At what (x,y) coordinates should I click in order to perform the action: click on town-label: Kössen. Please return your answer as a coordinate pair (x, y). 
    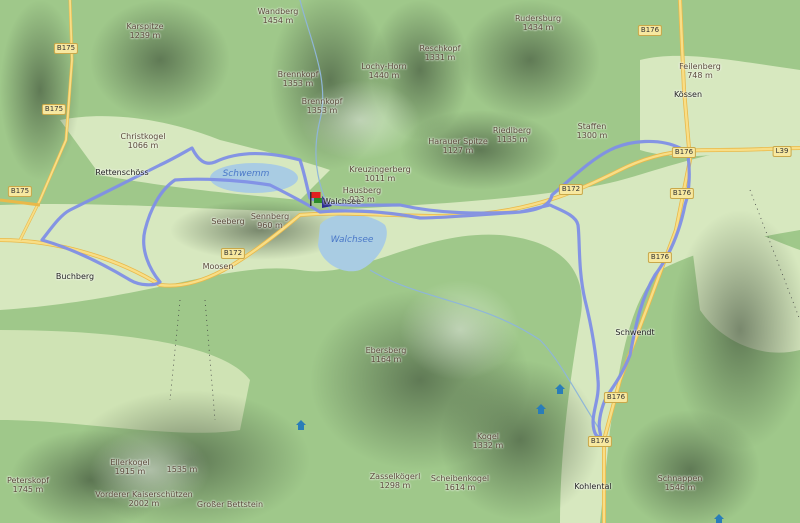
    Looking at the image, I should click on (688, 94).